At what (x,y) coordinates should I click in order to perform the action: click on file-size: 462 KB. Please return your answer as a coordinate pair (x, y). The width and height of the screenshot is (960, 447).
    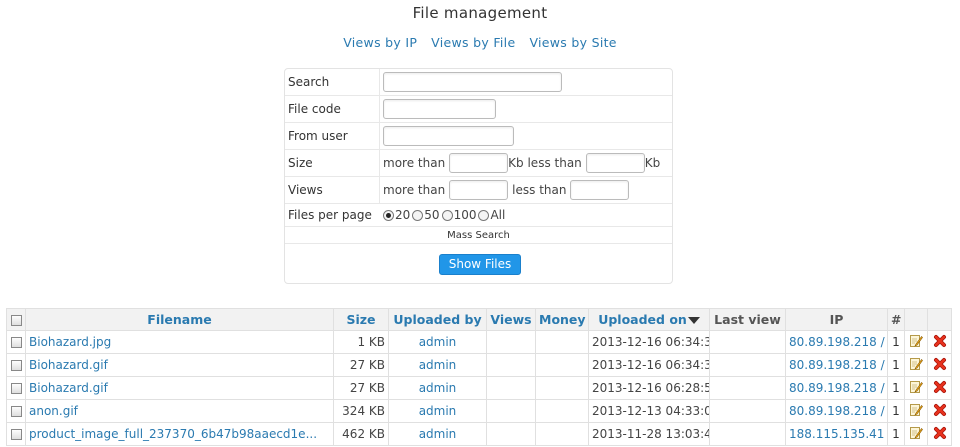
    Looking at the image, I should click on (361, 434).